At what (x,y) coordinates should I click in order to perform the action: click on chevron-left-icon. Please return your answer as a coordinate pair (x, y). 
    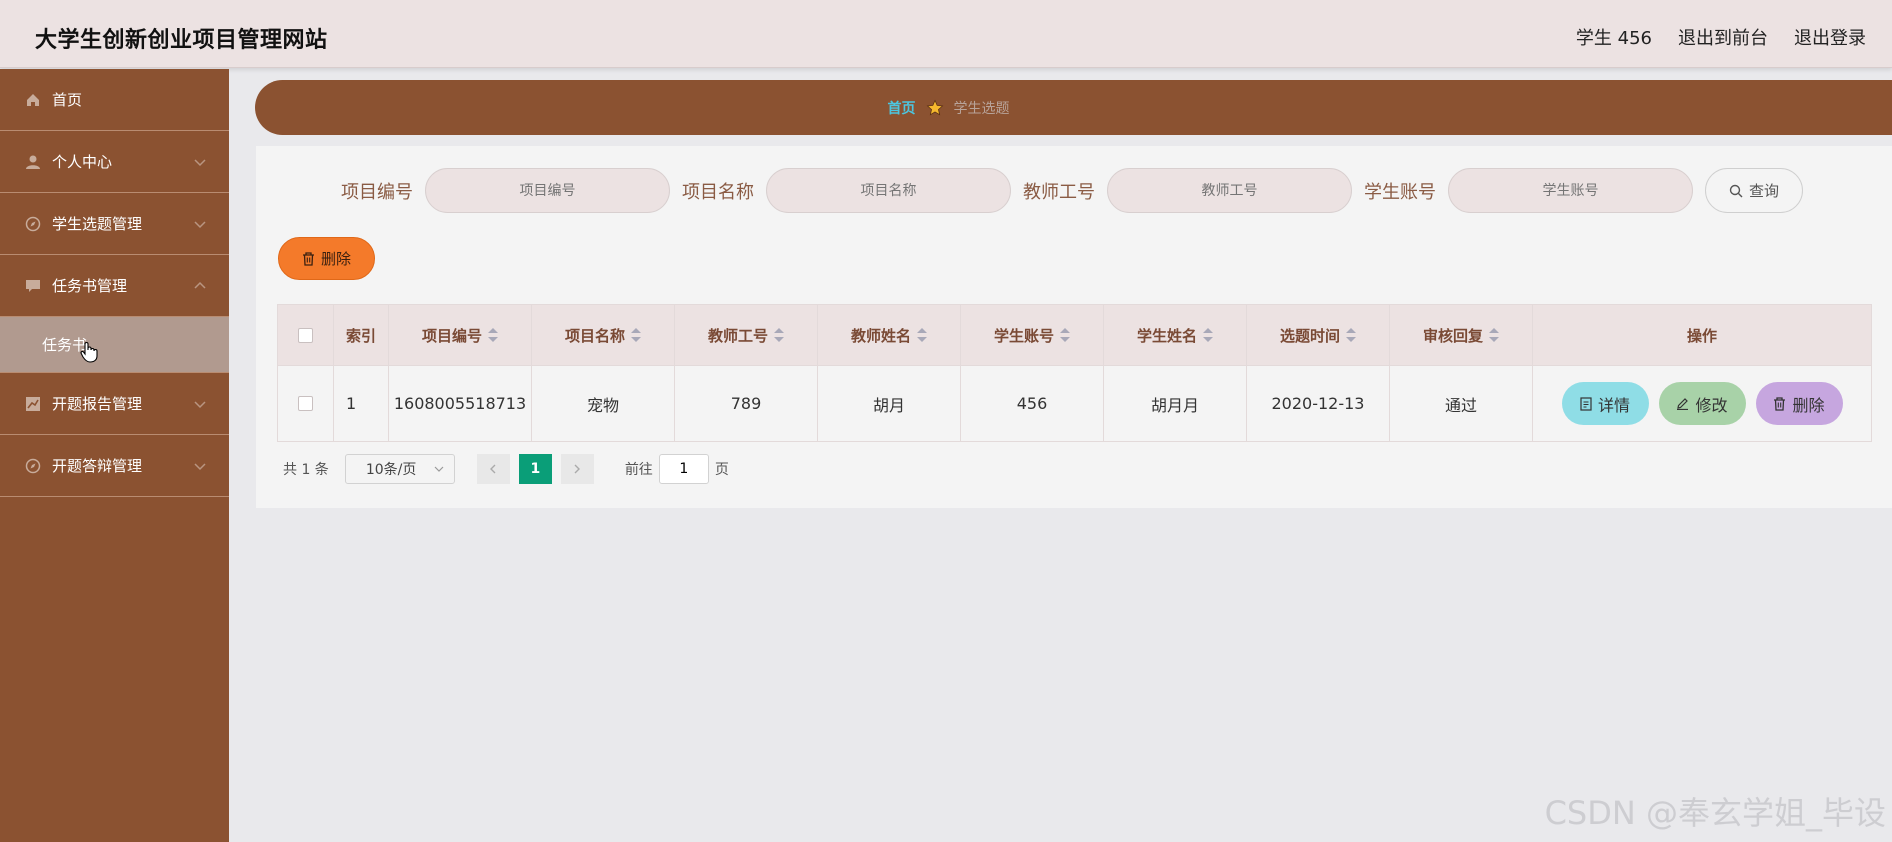
    Looking at the image, I should click on (493, 469).